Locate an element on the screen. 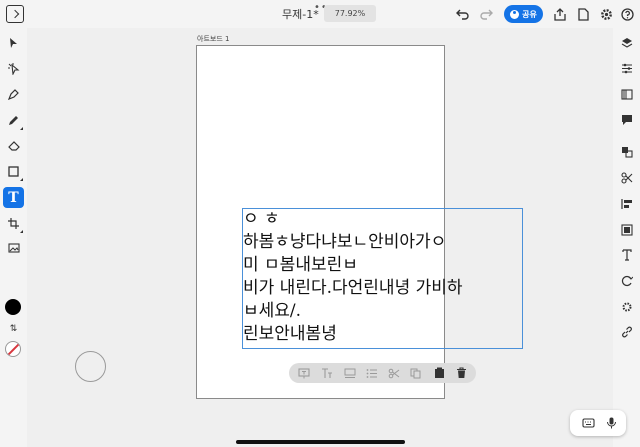  properties-bar is located at coordinates (626, 237).